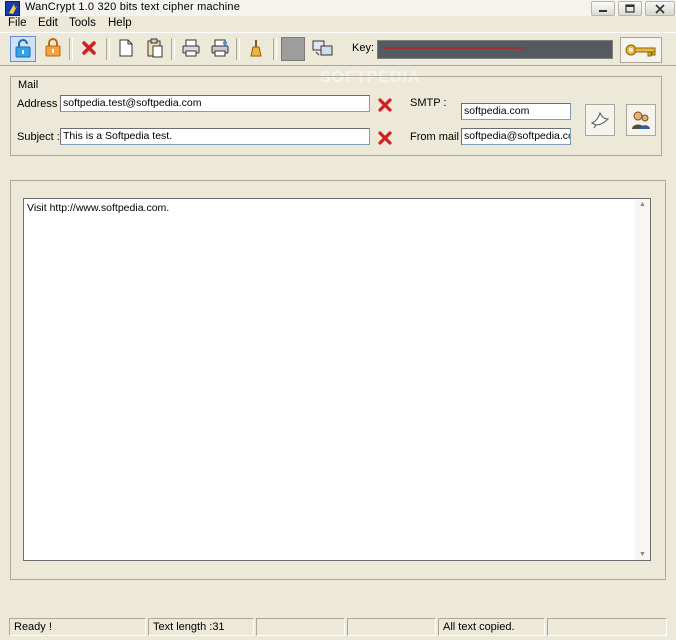  Describe the element at coordinates (491, 627) in the screenshot. I see `status-copied: All text copied.` at that location.